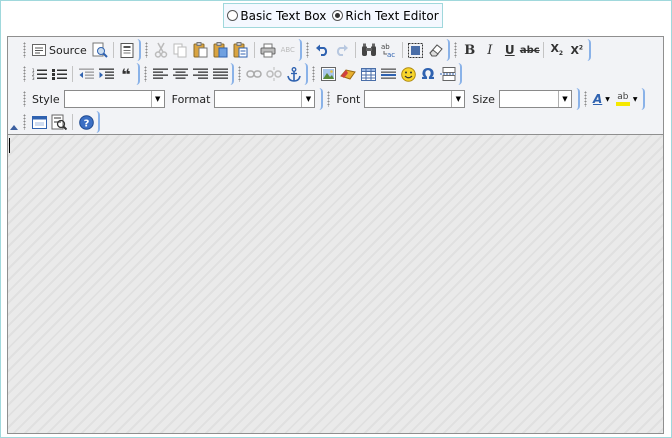 The image size is (672, 438). Describe the element at coordinates (160, 74) in the screenshot. I see `align-left-button` at that location.